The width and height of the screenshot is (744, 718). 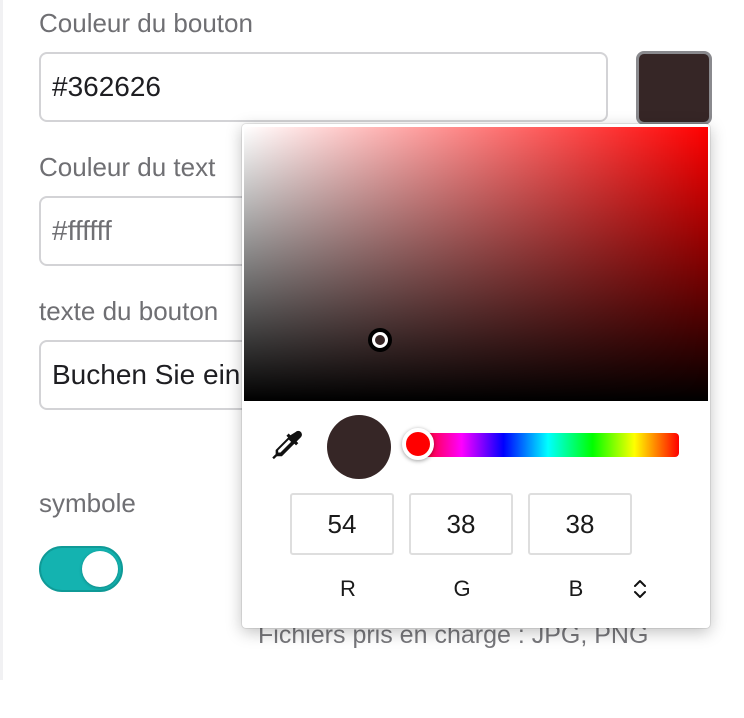 I want to click on blue-channel-label: B, so click(x=576, y=588).